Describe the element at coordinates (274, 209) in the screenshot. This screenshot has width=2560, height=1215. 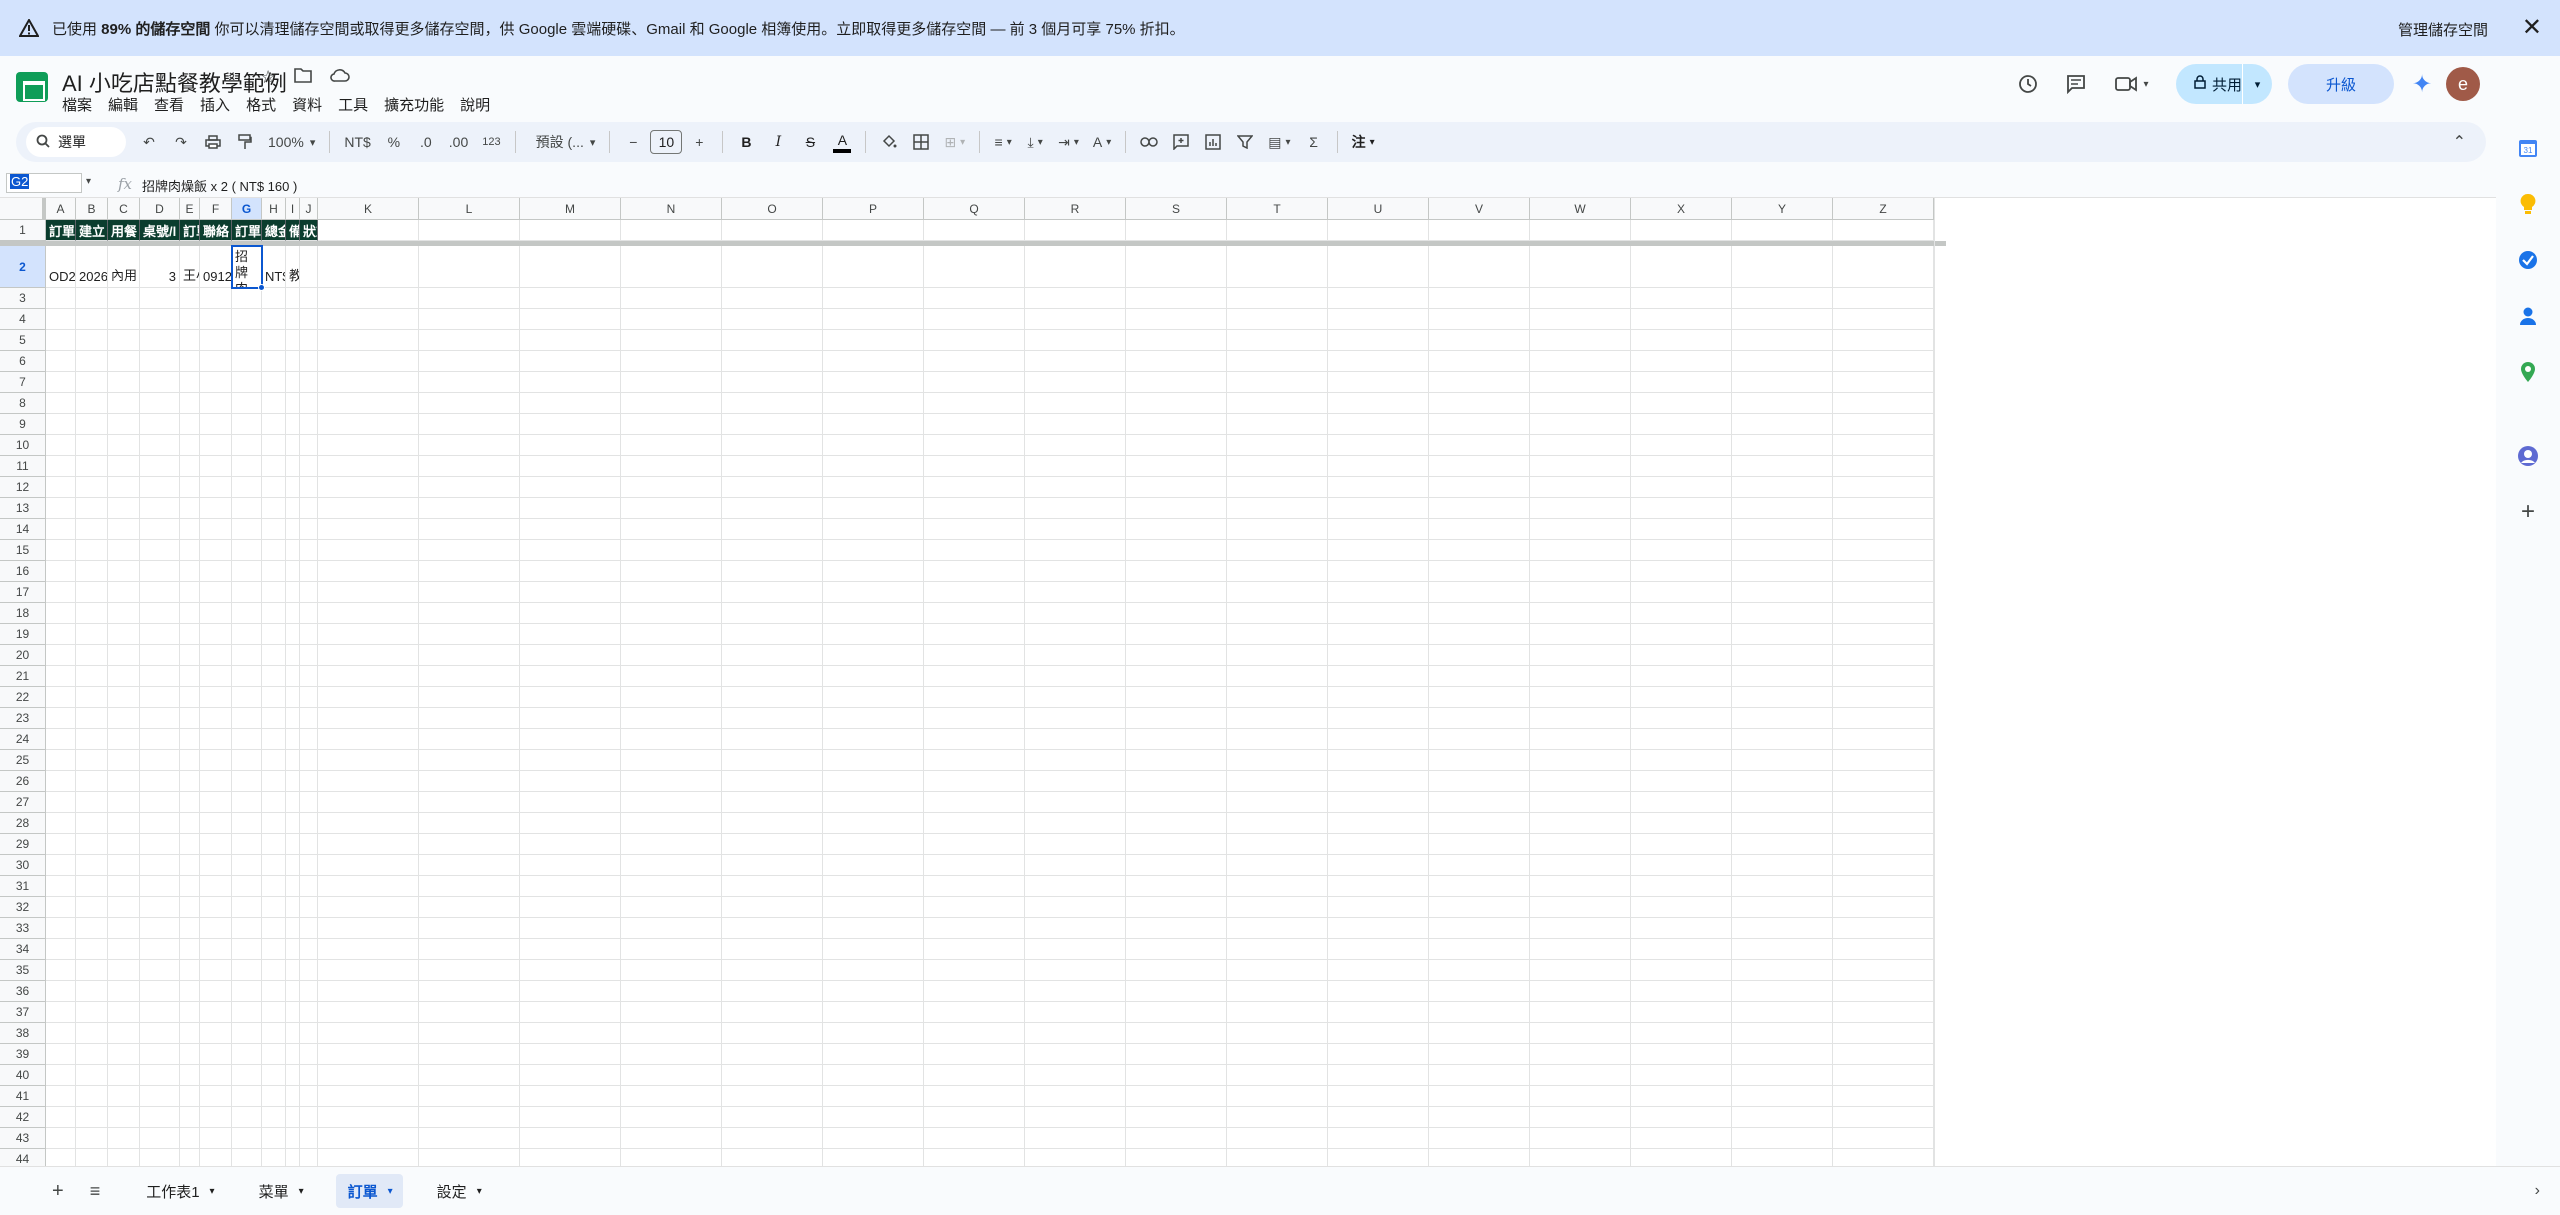
I see `column-header-h: H` at that location.